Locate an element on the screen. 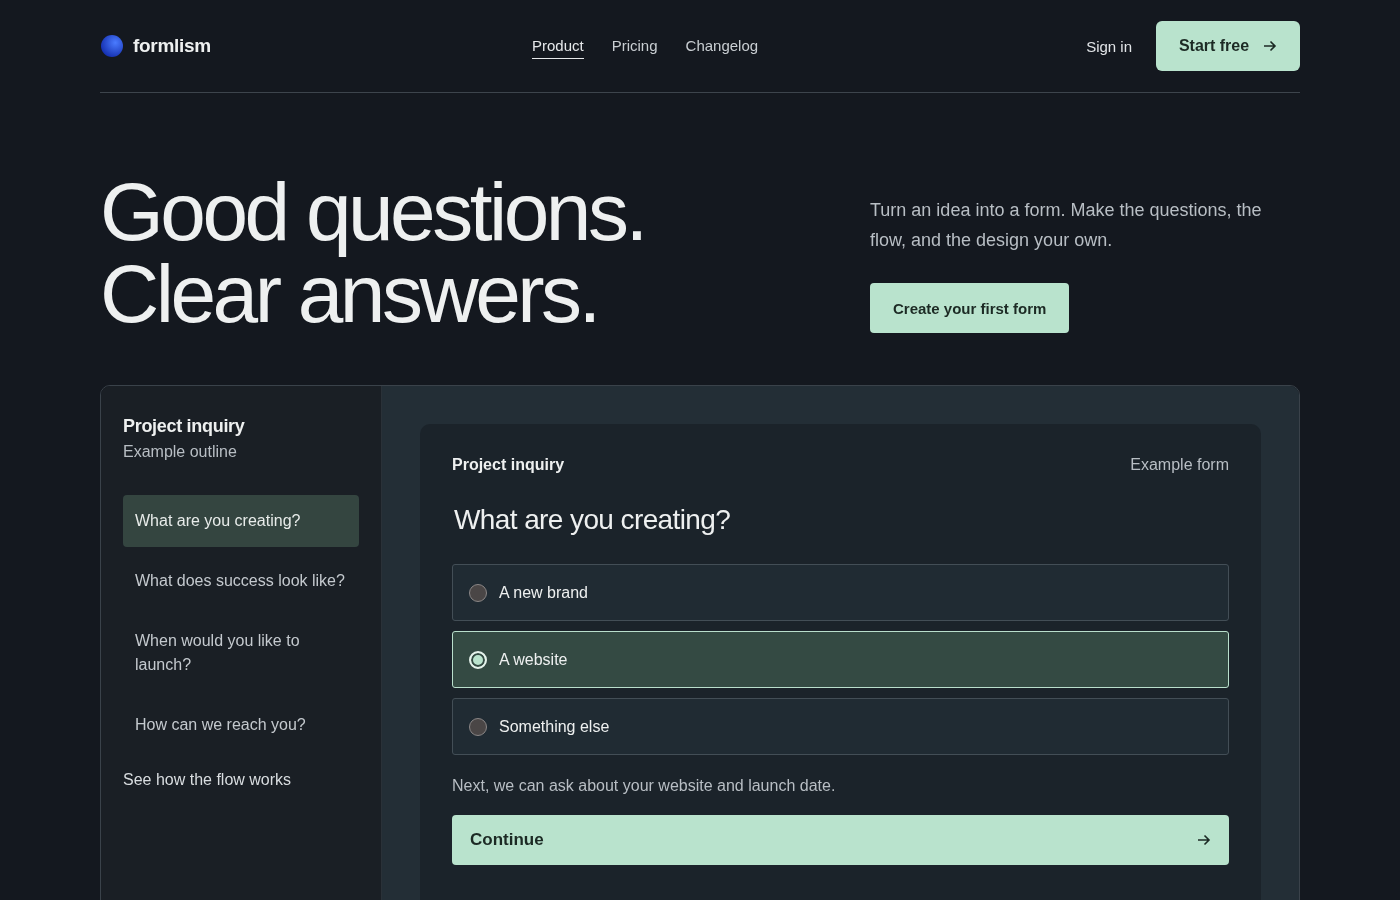 The image size is (1400, 900). outline-item: What are you creating? is located at coordinates (241, 521).